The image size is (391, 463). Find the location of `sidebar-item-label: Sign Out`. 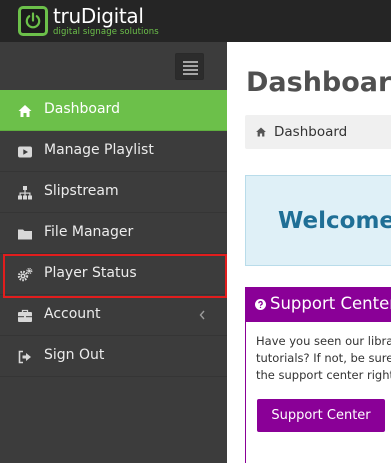

sidebar-item-label: Sign Out is located at coordinates (74, 355).